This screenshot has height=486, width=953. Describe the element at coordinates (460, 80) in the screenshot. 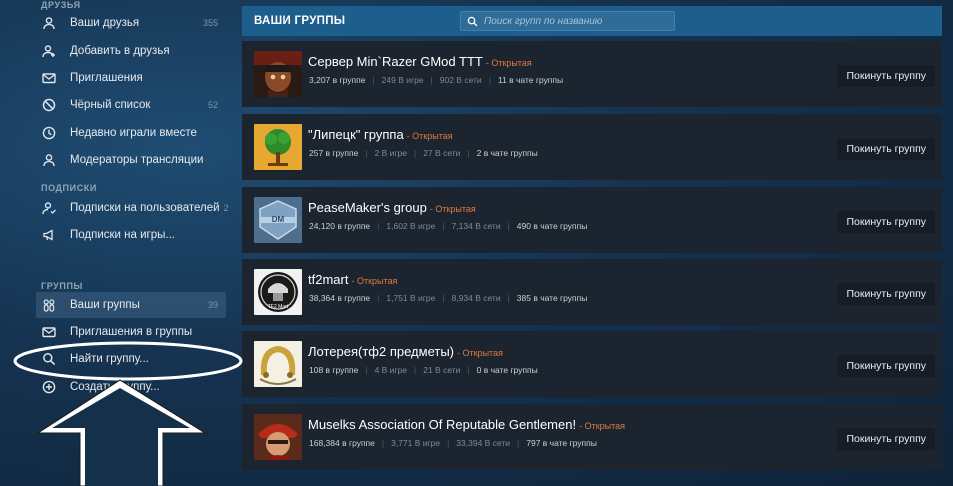

I see `online-count: 902 В сети` at that location.